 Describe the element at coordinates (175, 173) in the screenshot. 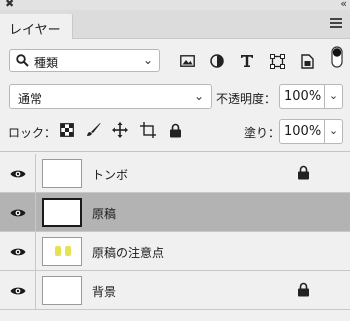

I see `layer-row: トンボ` at that location.